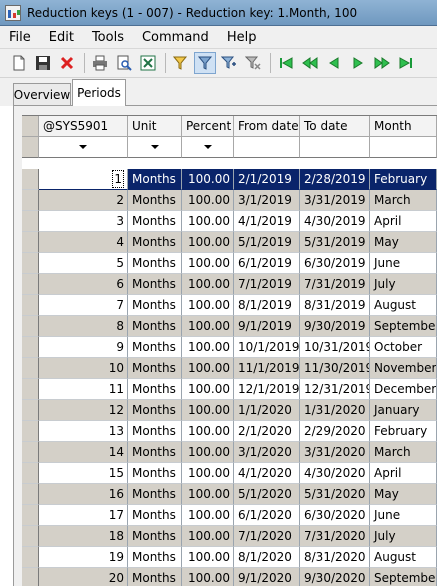  I want to click on cell-from-date: 3/1/2019, so click(267, 200).